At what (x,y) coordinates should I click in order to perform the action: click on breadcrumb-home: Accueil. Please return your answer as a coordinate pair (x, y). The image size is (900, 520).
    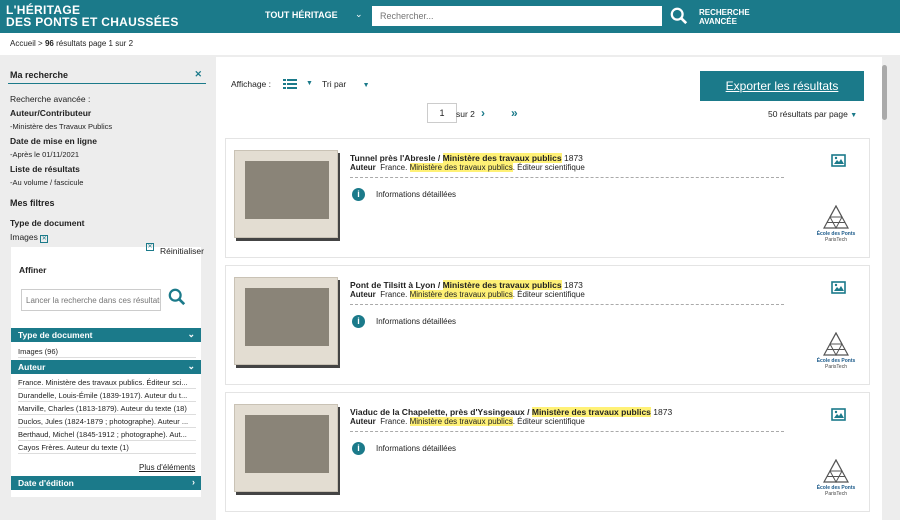
    Looking at the image, I should click on (23, 43).